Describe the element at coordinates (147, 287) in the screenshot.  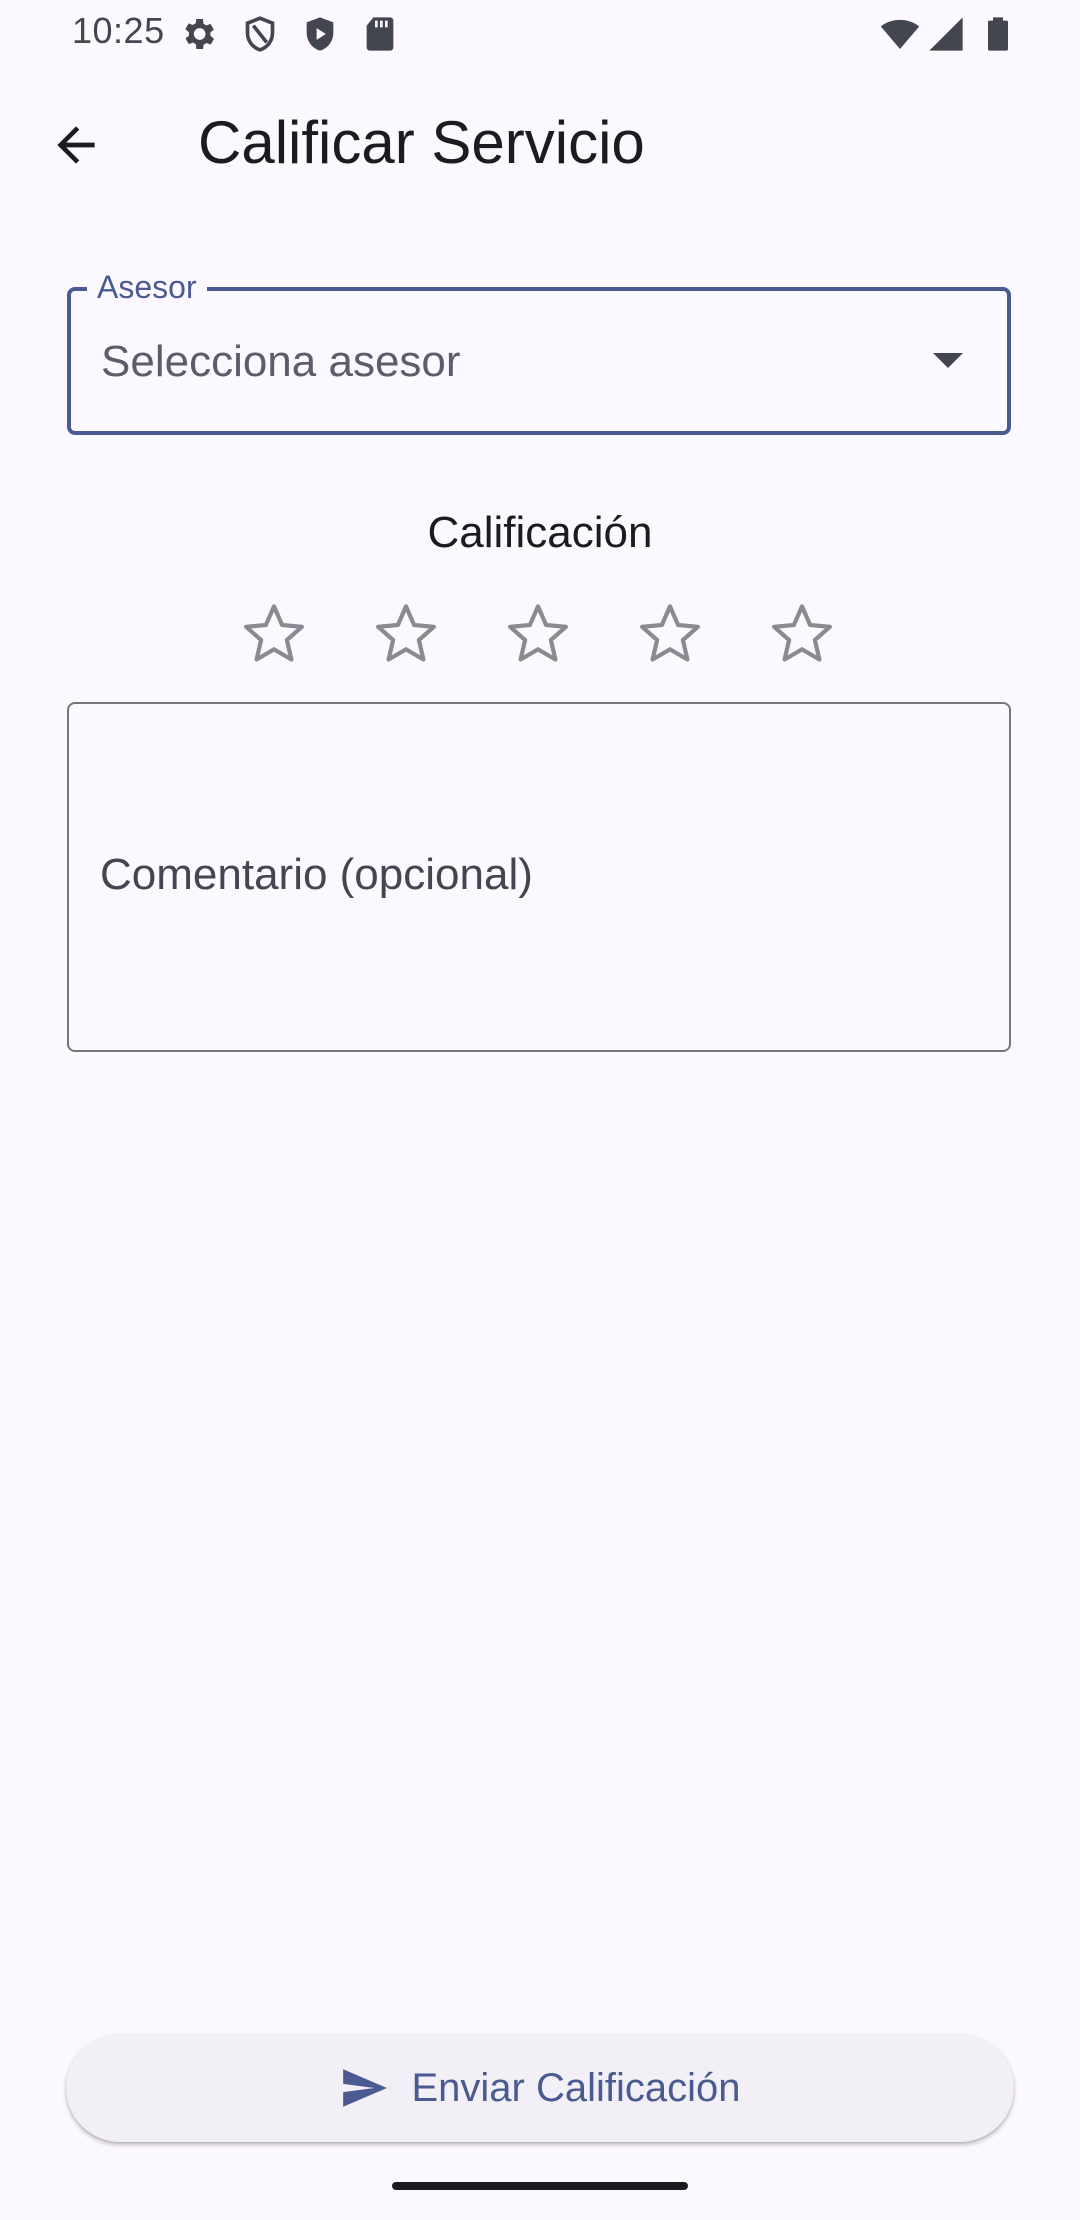
I see `advisor-dropdown-label: Asesor` at that location.